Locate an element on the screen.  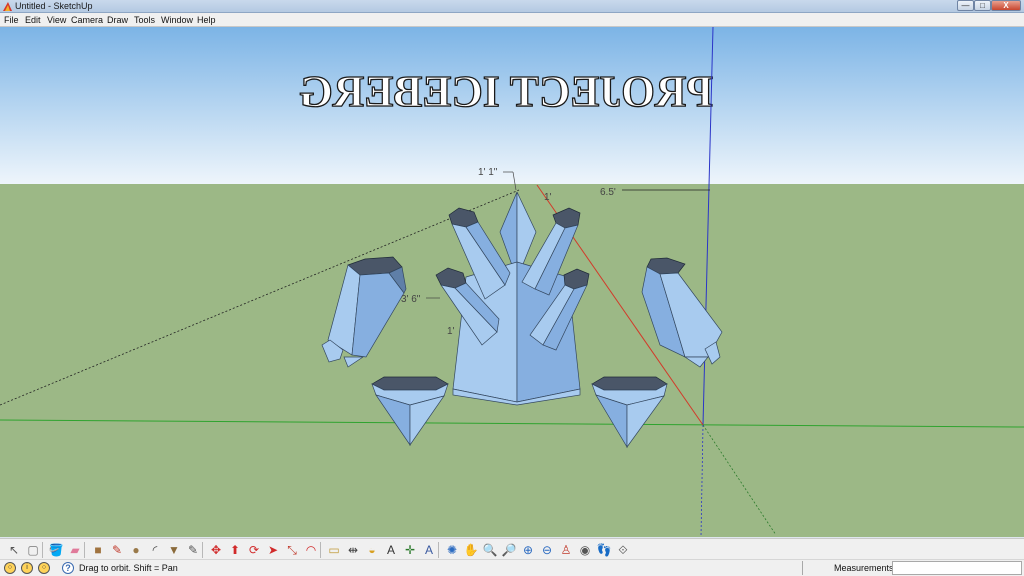
text-icon: A is located at coordinates (390, 550).